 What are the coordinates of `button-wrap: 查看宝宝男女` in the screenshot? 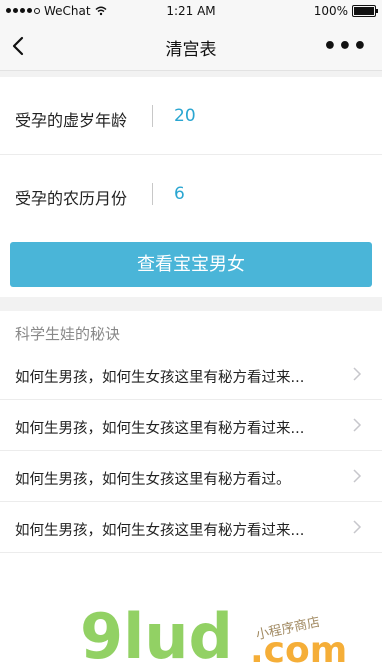 It's located at (191, 264).